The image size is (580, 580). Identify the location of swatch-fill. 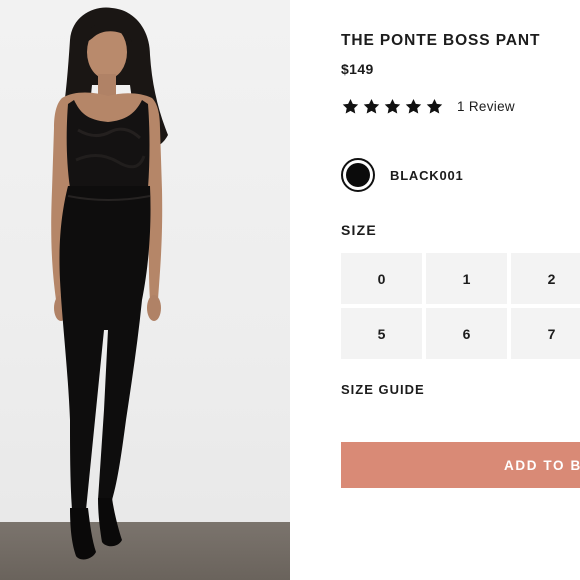
(358, 175).